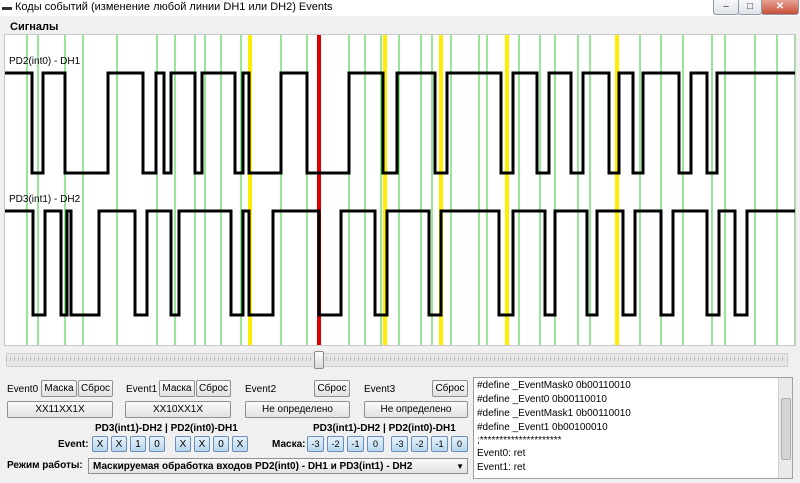  Describe the element at coordinates (221, 444) in the screenshot. I see `event-bit-1: 0` at that location.